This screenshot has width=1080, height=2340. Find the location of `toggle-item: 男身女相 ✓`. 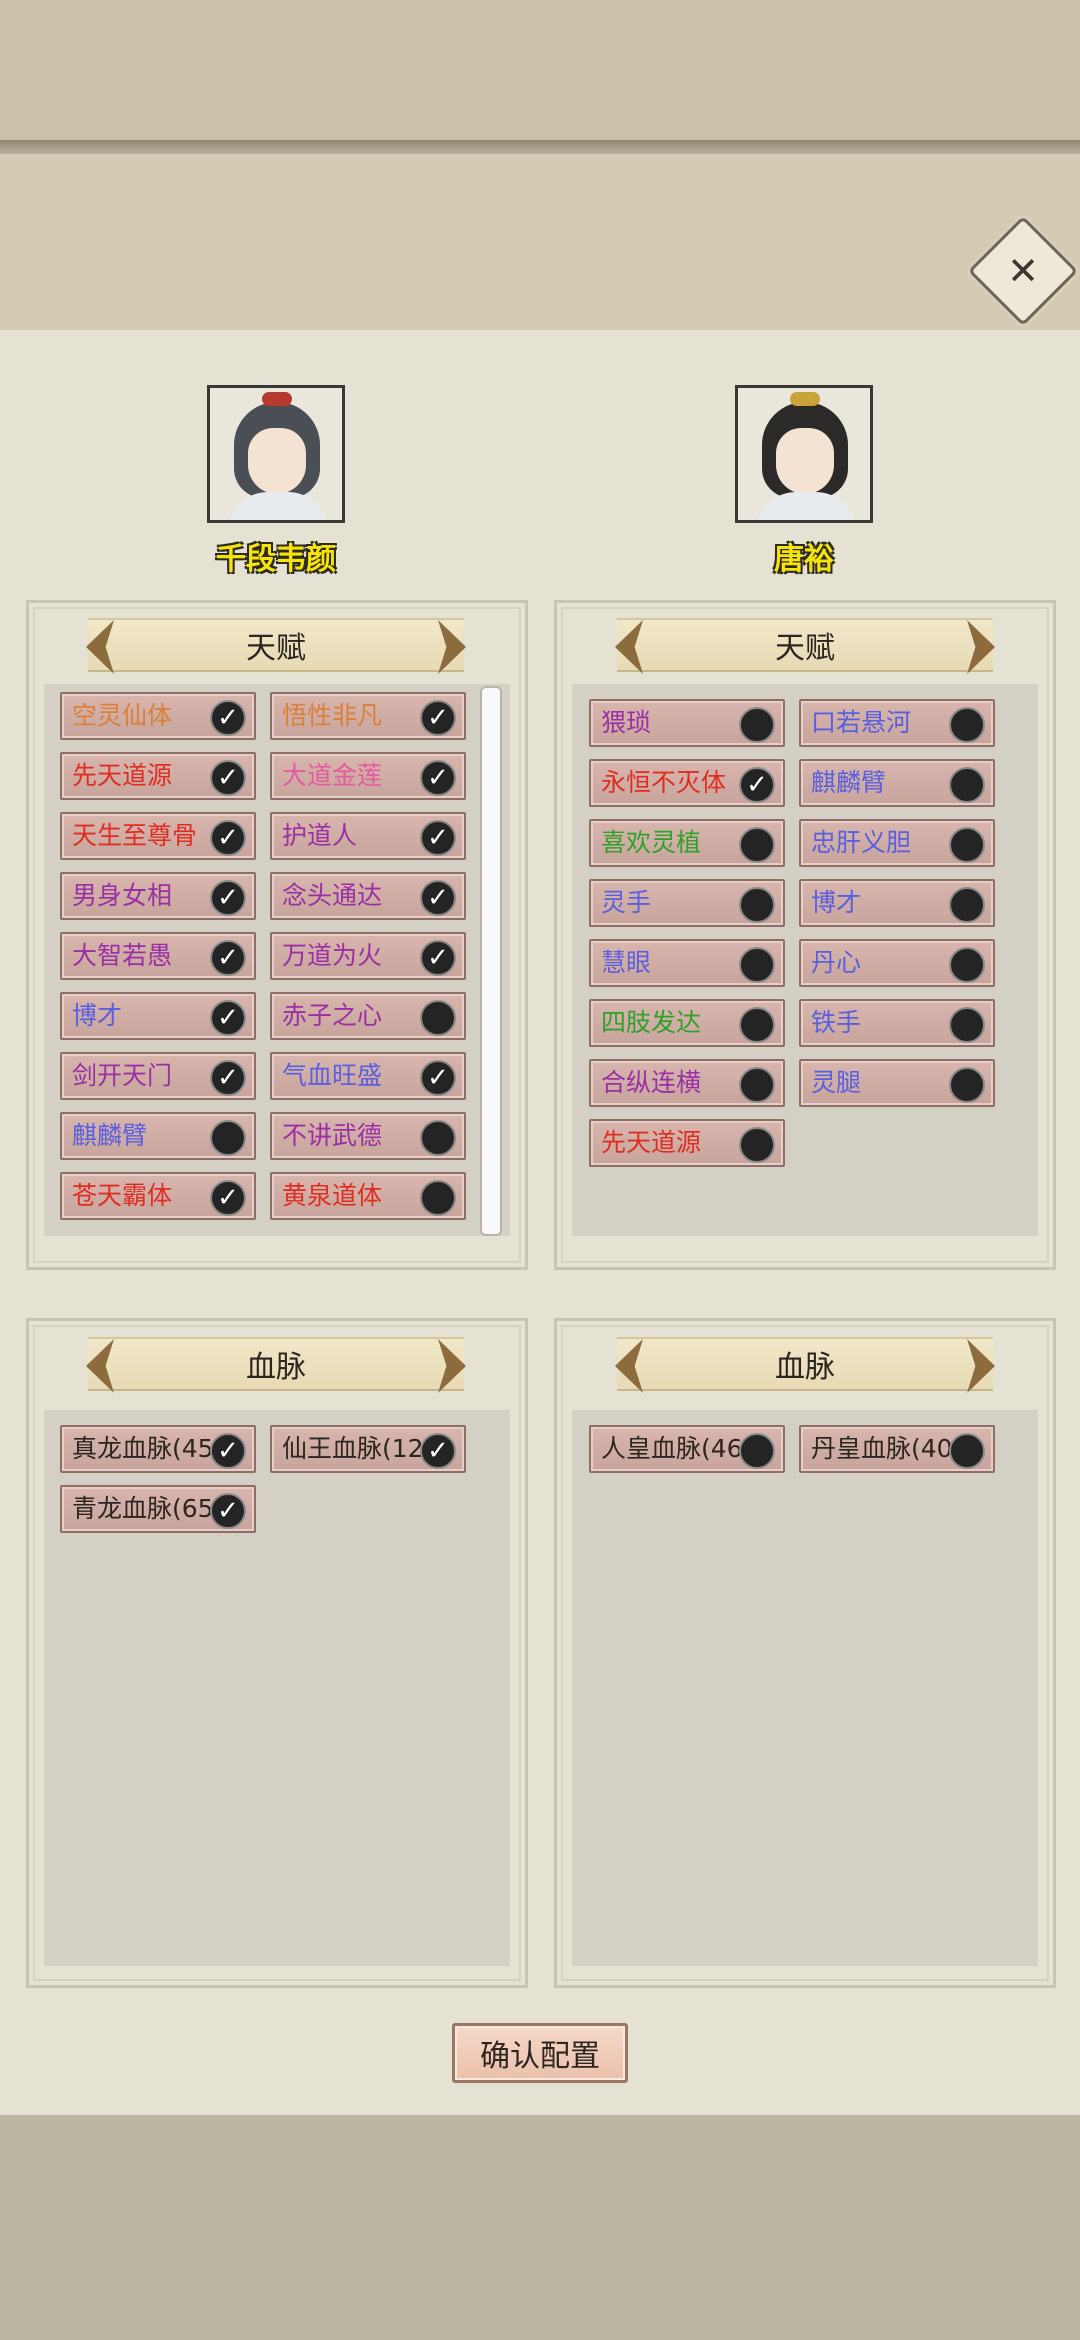

toggle-item: 男身女相 ✓ is located at coordinates (158, 896).